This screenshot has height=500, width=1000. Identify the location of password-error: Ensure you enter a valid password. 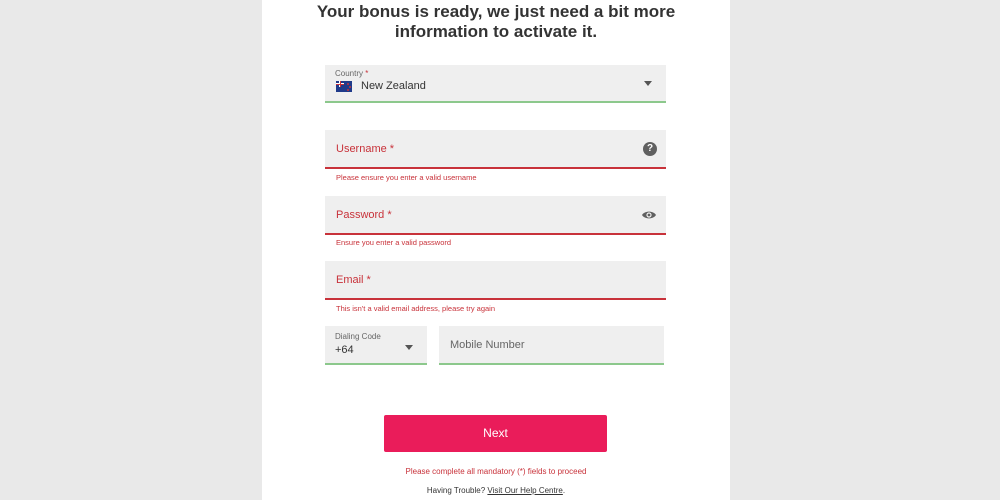
(394, 242).